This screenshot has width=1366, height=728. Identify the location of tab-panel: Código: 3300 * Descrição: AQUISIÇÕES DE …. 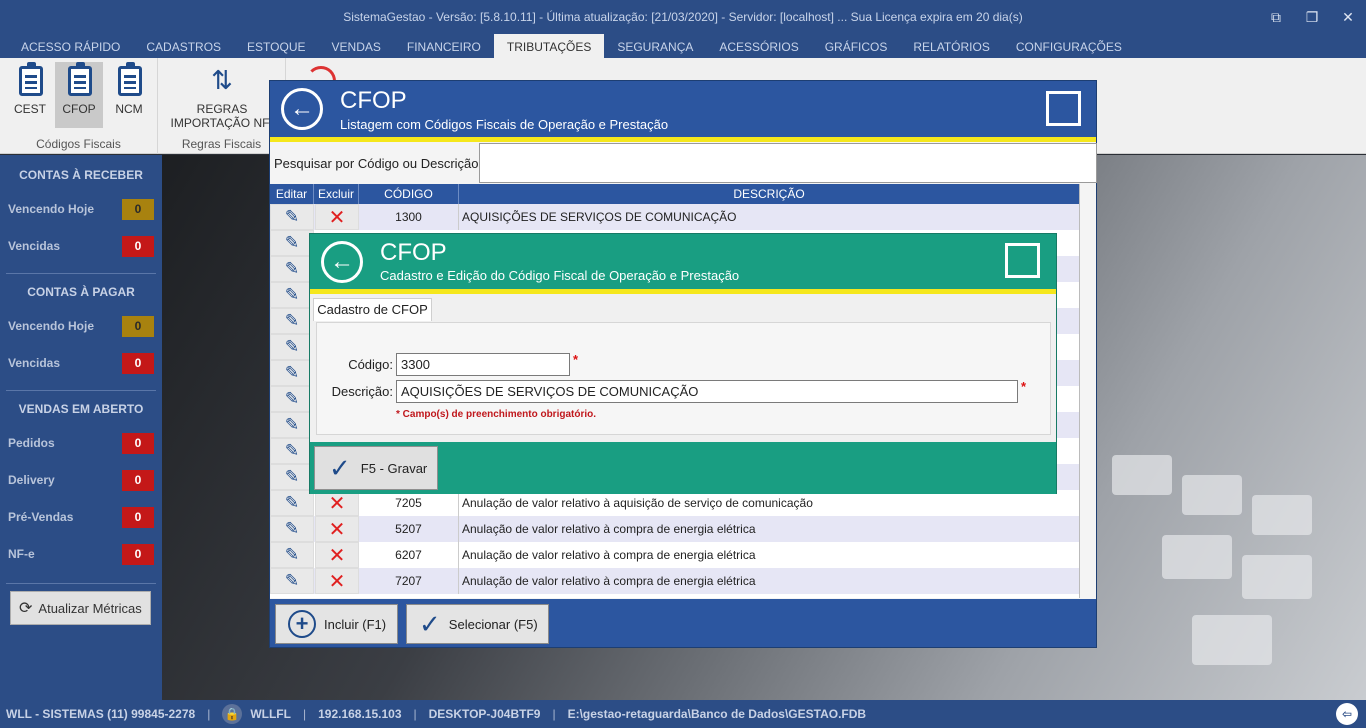
(683, 378).